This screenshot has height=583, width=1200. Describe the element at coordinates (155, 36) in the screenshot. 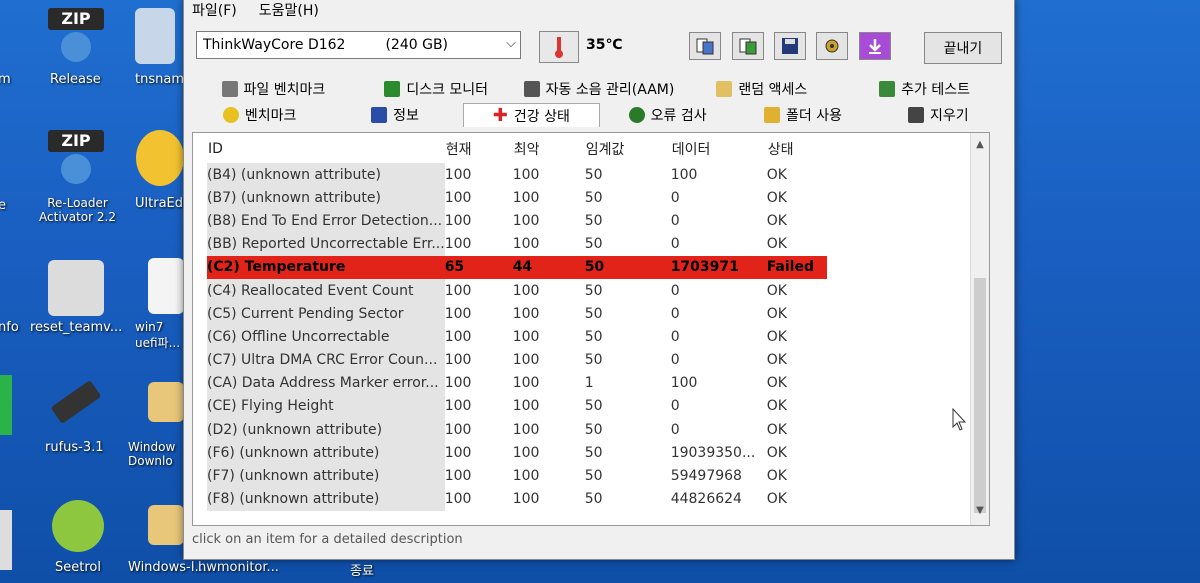

I see `tnsnames-file-icon` at that location.